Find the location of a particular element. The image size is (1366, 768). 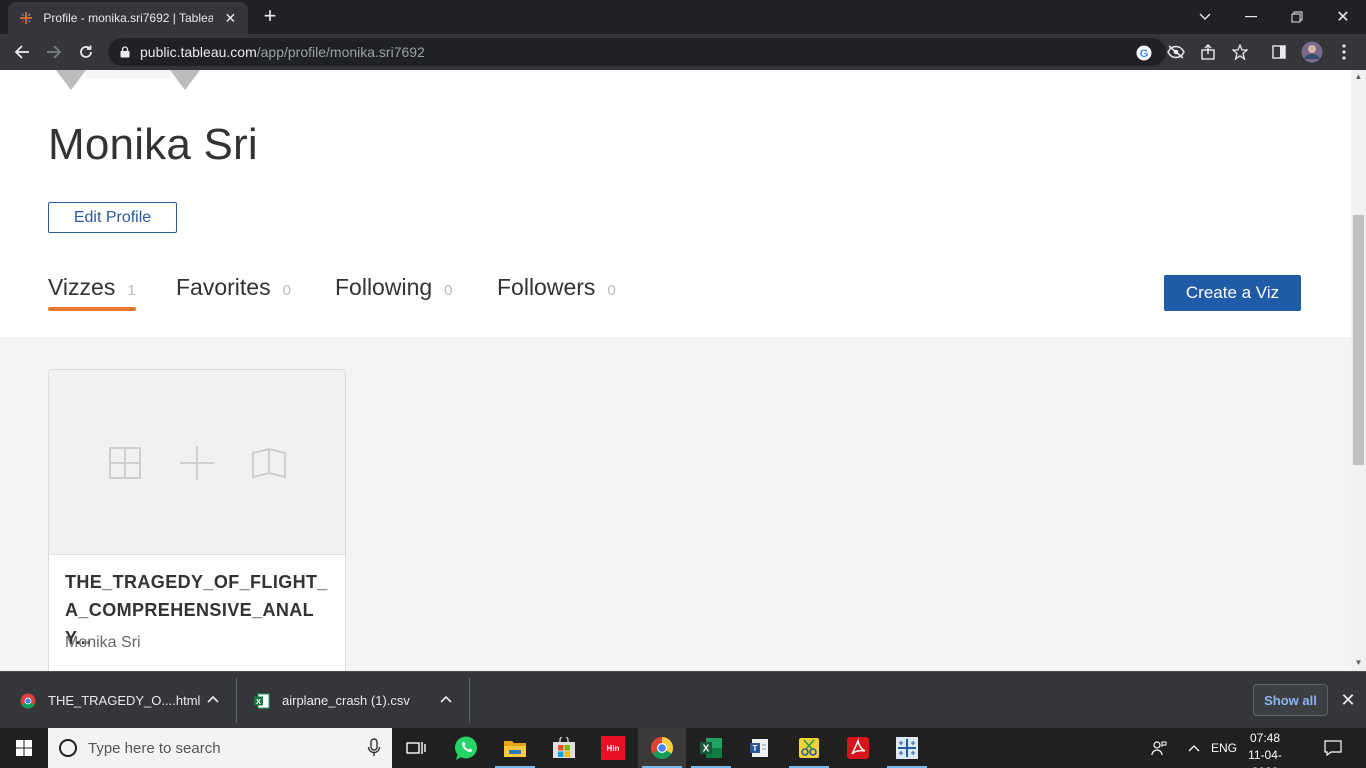

whatsapp-icon is located at coordinates (466, 748).